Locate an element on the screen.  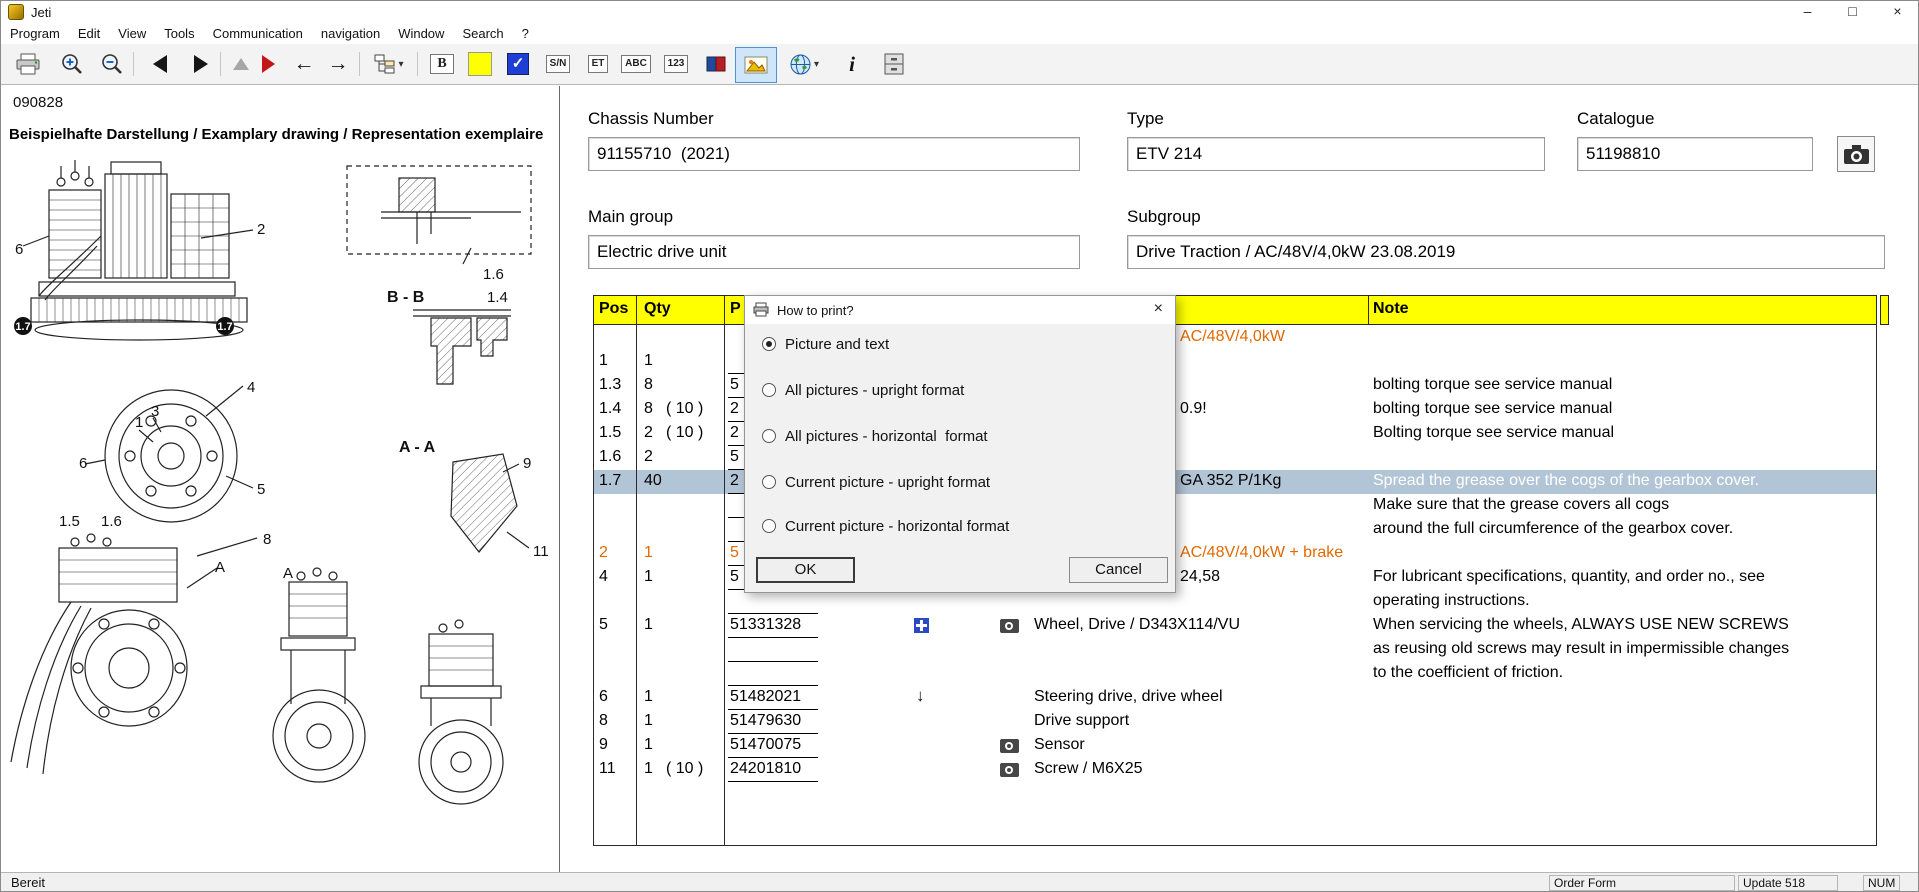
down-arrow-icon: ↓ is located at coordinates (920, 696).